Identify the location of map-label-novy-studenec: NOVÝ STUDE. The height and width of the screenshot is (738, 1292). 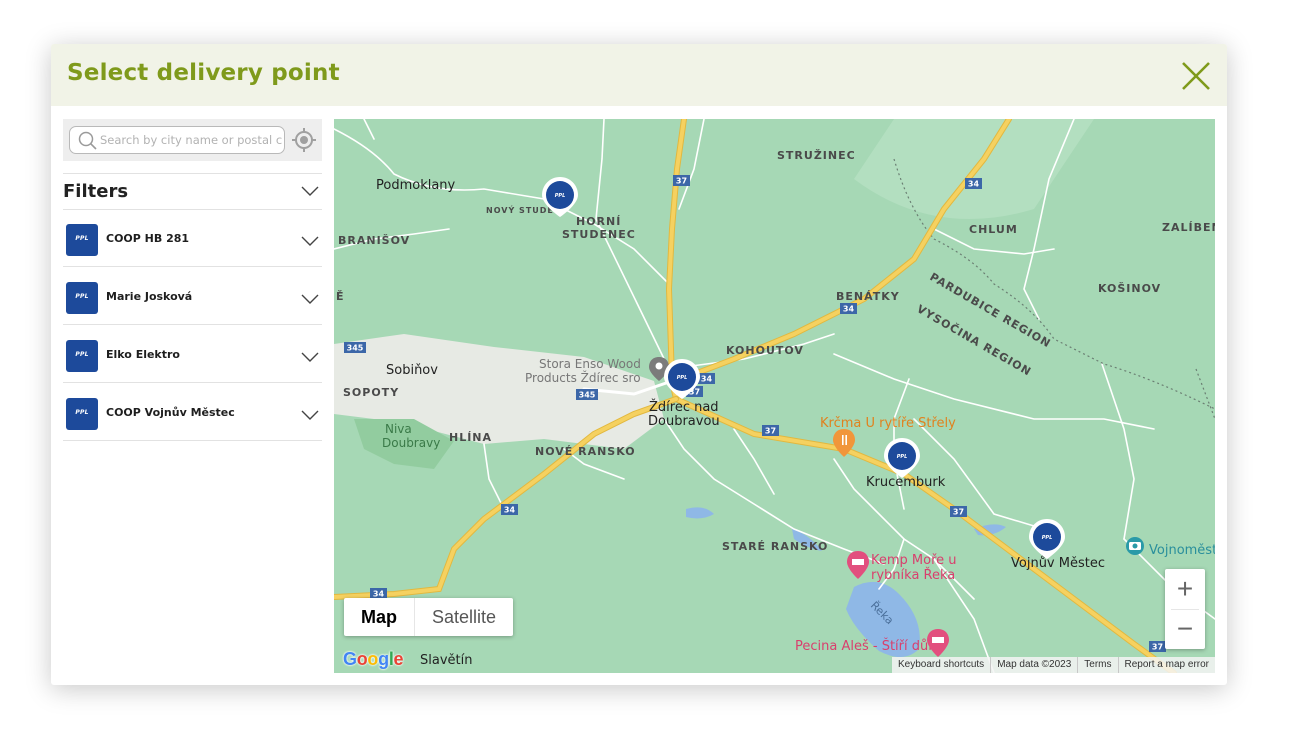
(520, 209).